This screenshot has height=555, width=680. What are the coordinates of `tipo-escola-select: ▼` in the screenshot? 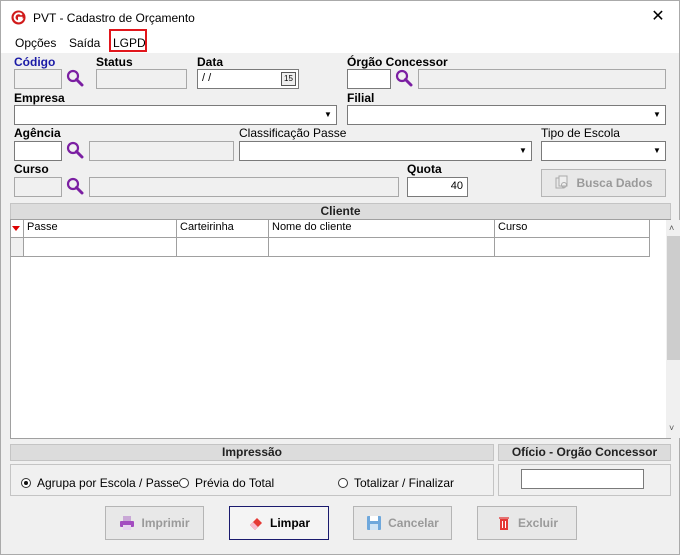 It's located at (603, 151).